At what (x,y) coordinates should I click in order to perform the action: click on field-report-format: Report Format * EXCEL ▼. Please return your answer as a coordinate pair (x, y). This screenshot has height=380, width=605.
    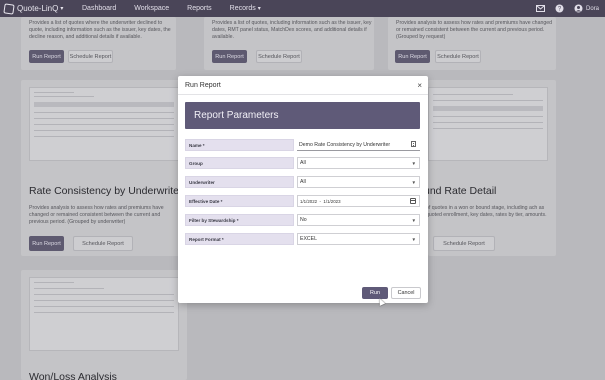
    Looking at the image, I should click on (302, 239).